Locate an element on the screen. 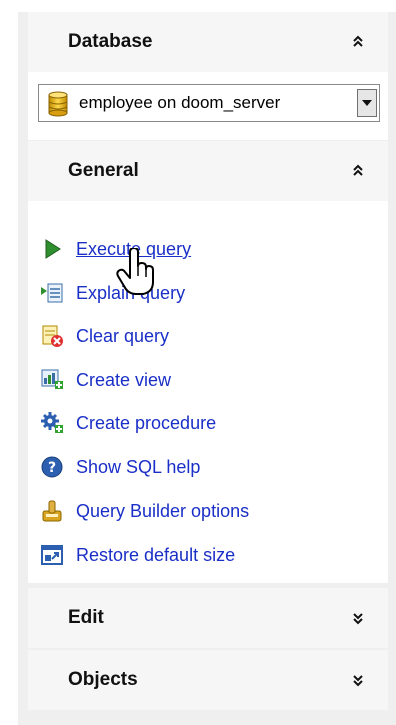  gear-plus-icon is located at coordinates (52, 423).